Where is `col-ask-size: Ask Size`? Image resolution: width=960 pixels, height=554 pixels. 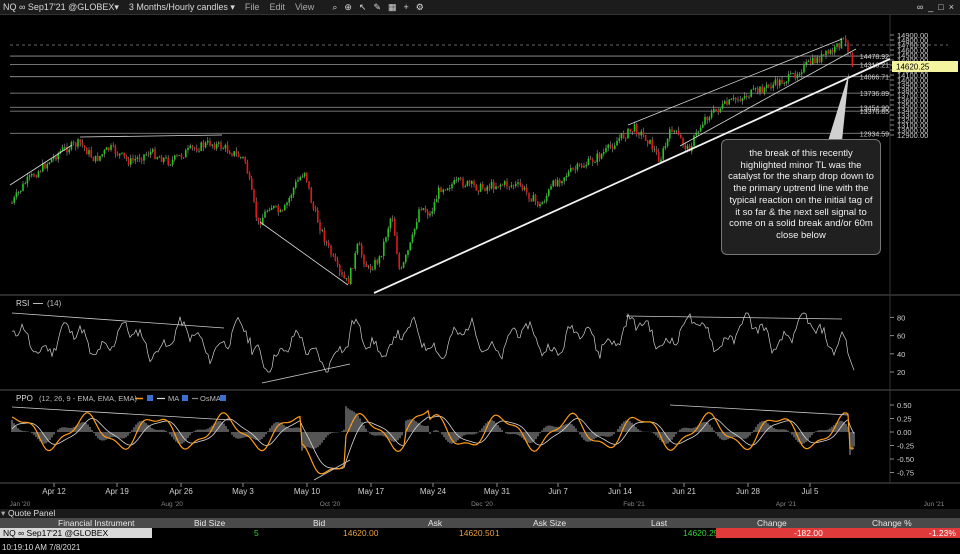 col-ask-size: Ask Size is located at coordinates (549, 523).